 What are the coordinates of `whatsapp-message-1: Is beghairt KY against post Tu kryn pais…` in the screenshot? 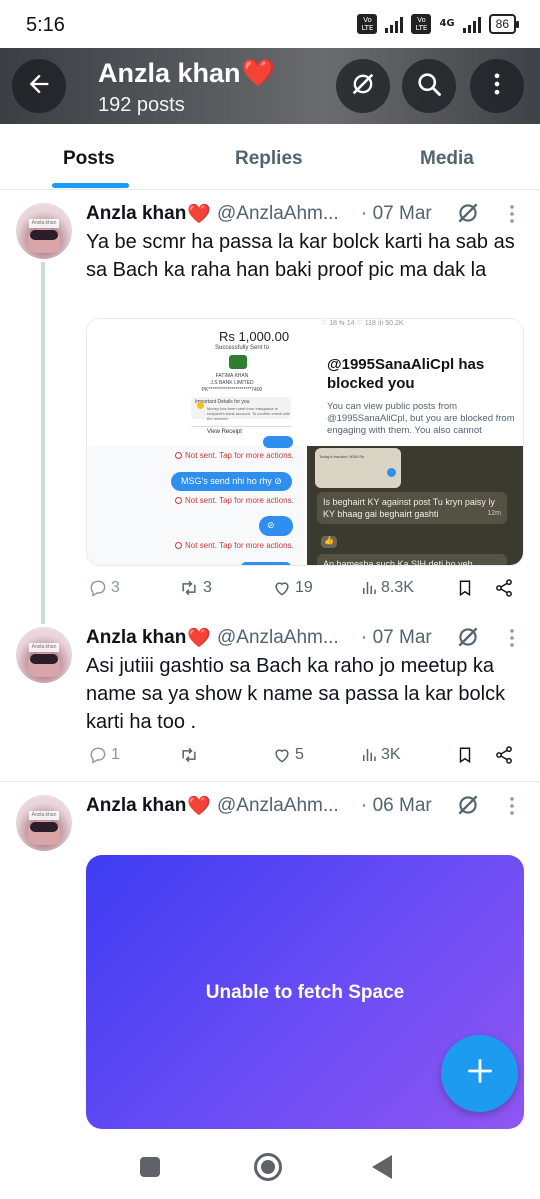 It's located at (412, 508).